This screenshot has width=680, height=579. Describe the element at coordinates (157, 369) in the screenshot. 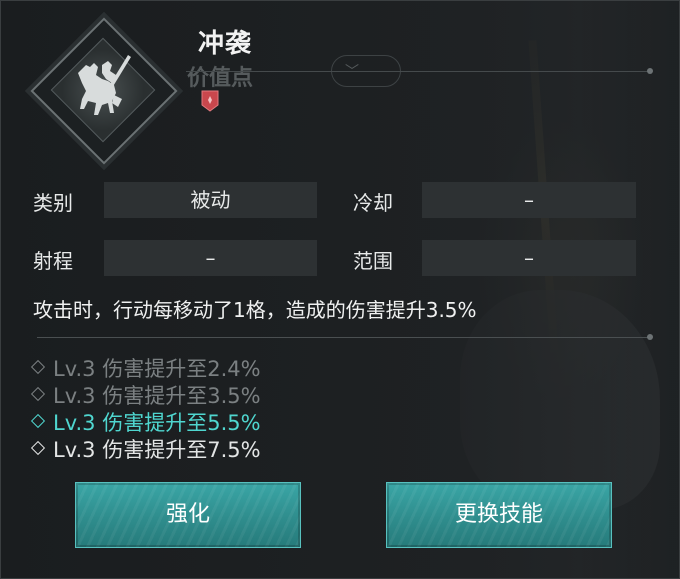

I see `level-text: Lv.3 伤害提升至2.4%` at that location.